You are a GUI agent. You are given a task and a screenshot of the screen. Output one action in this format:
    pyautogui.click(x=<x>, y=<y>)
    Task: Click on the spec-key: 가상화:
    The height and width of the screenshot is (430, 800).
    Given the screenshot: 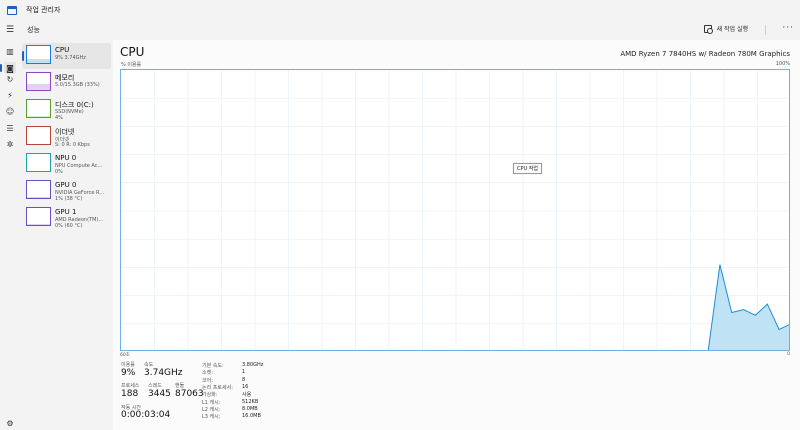 What is the action you would take?
    pyautogui.click(x=210, y=395)
    